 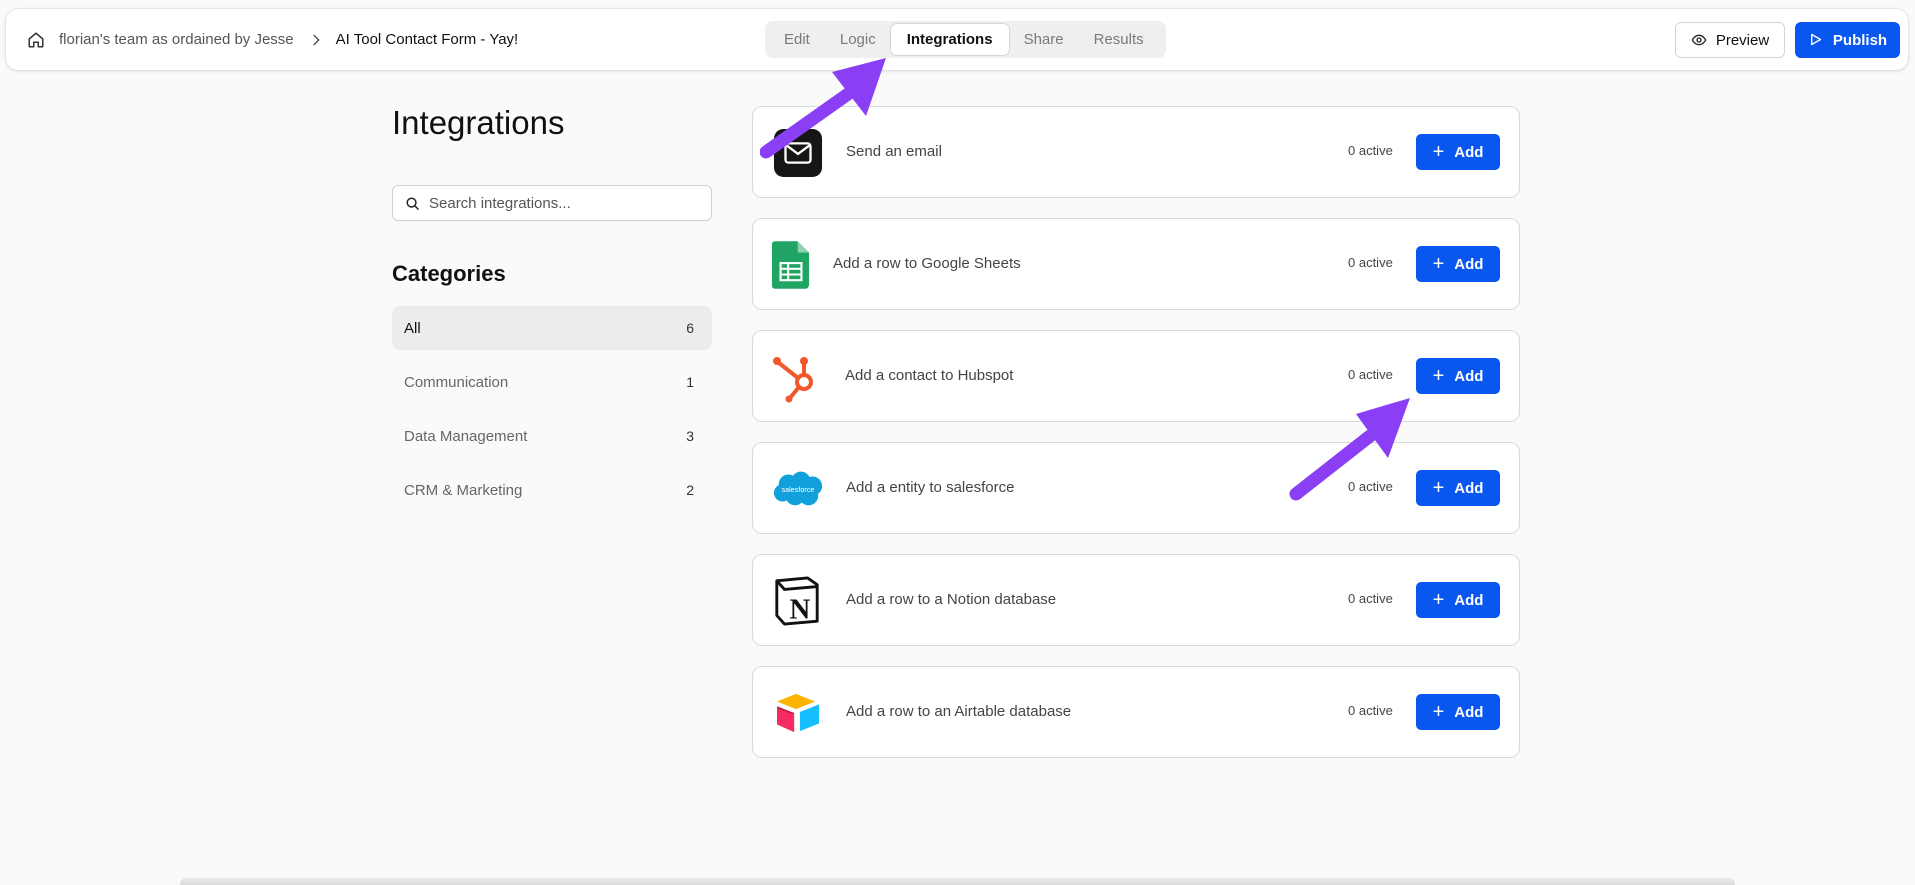 What do you see at coordinates (316, 40) in the screenshot?
I see `chevron-right-icon` at bounding box center [316, 40].